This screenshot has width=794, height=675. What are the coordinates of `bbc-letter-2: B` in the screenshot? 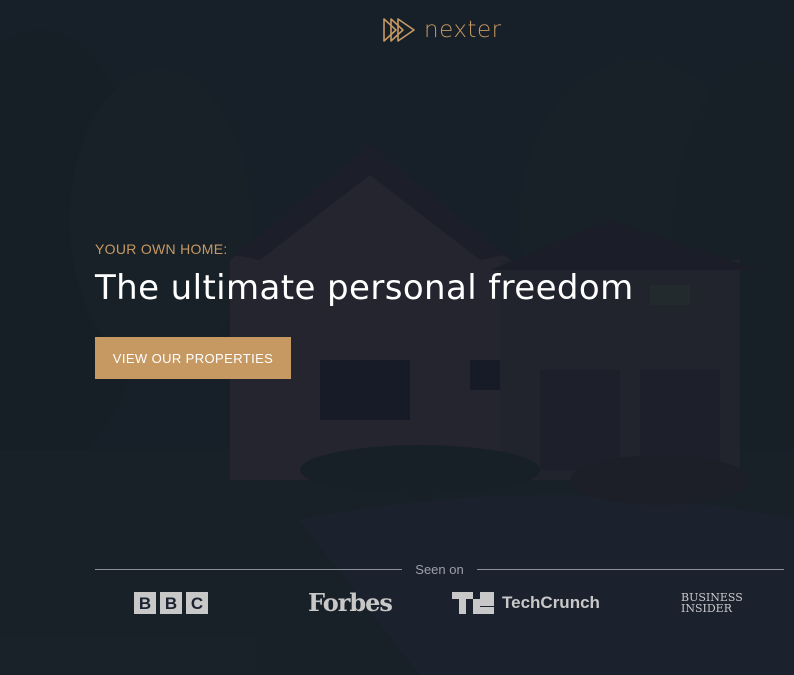 It's located at (171, 603).